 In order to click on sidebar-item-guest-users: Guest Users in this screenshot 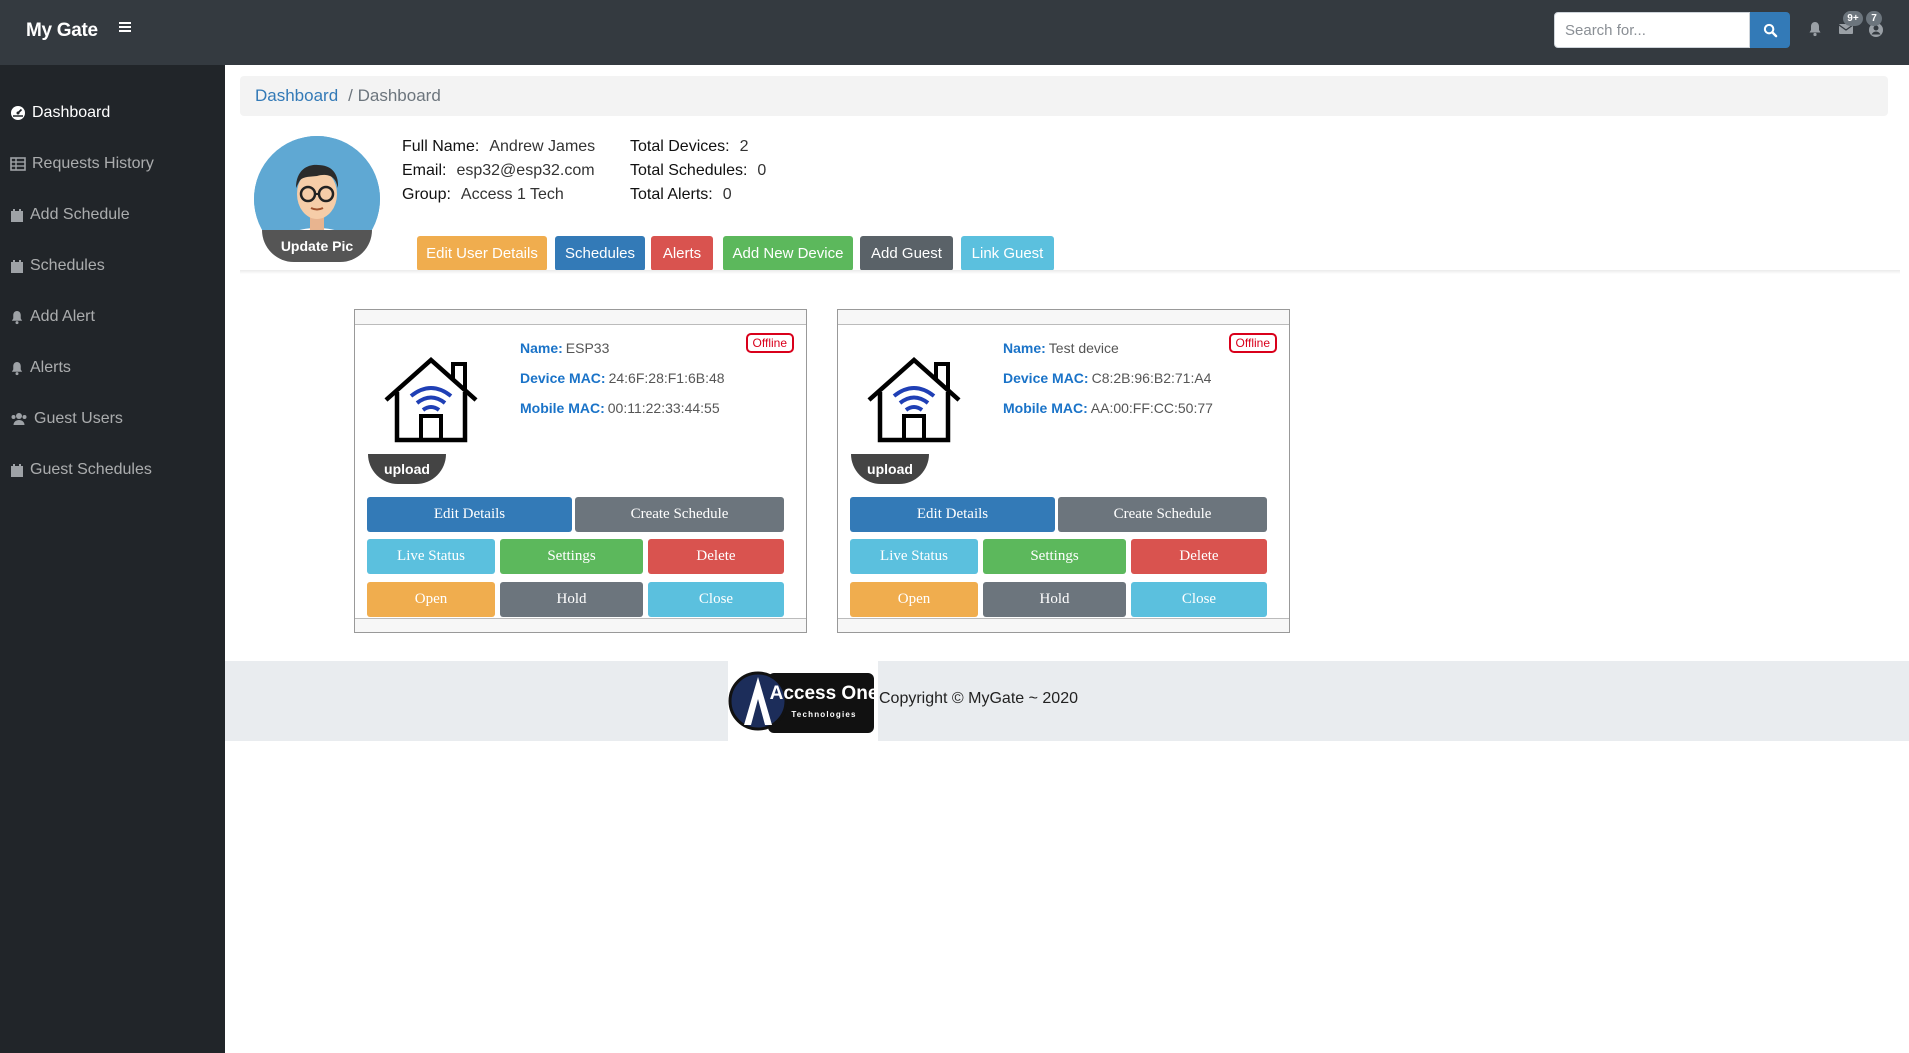, I will do `click(112, 419)`.